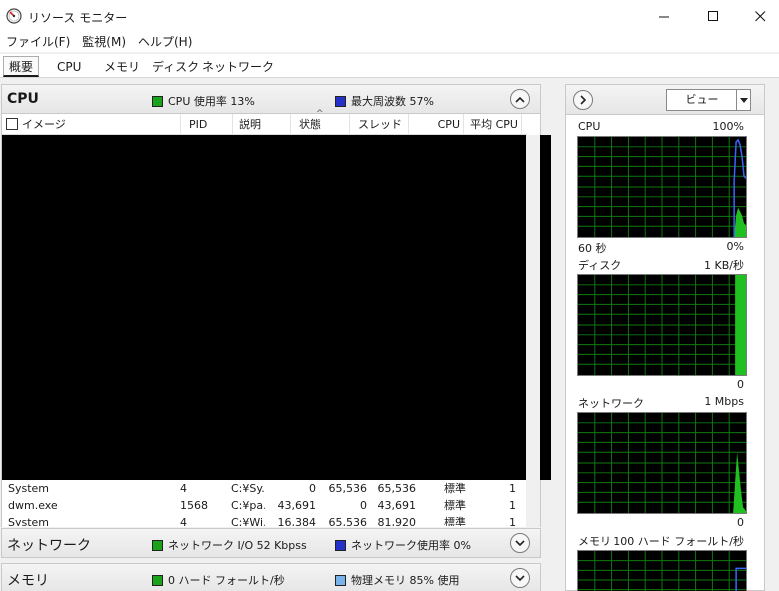 Image resolution: width=779 pixels, height=591 pixels. I want to click on menu-help: ヘルプ(H), so click(165, 42).